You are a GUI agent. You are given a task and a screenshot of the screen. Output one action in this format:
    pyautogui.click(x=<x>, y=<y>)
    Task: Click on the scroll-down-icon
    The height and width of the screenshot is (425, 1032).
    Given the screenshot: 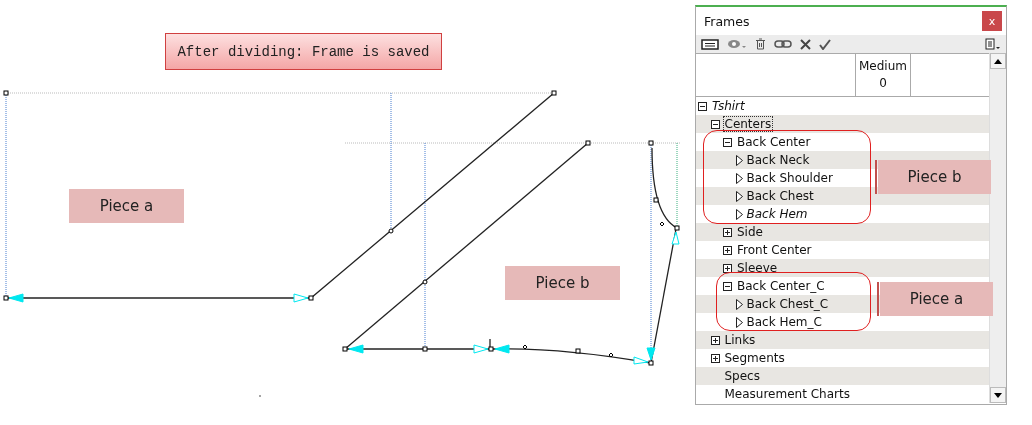 What is the action you would take?
    pyautogui.click(x=998, y=395)
    